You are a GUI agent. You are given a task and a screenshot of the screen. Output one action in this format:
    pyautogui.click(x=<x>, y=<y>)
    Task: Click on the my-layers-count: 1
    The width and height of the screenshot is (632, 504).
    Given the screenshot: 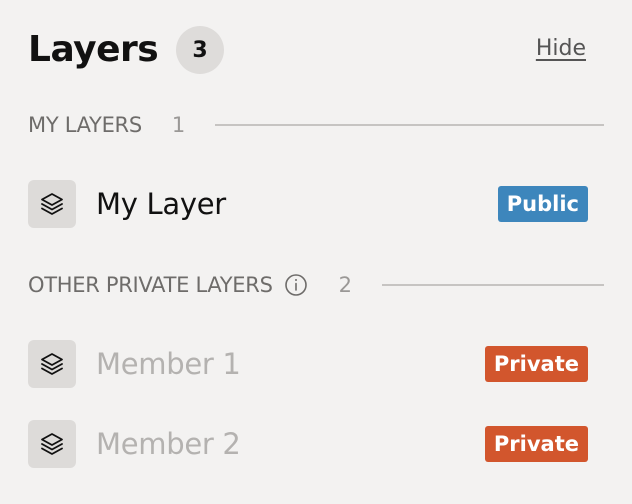 What is the action you would take?
    pyautogui.click(x=178, y=125)
    